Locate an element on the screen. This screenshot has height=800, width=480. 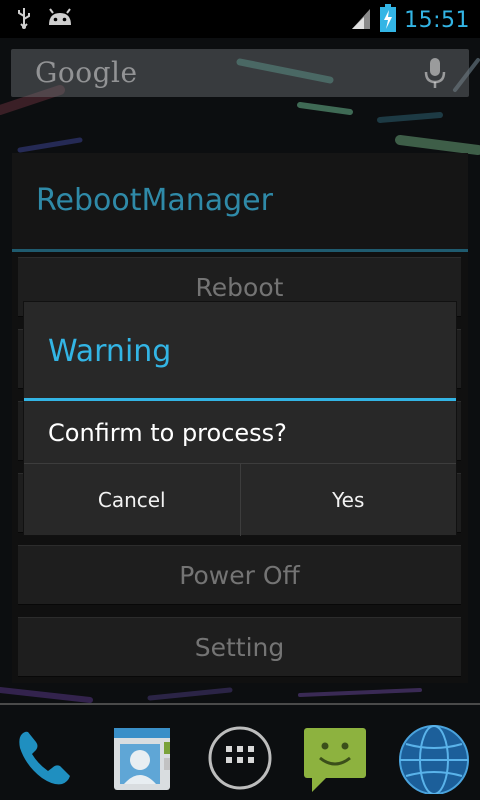
yes-button: Yes is located at coordinates (348, 500).